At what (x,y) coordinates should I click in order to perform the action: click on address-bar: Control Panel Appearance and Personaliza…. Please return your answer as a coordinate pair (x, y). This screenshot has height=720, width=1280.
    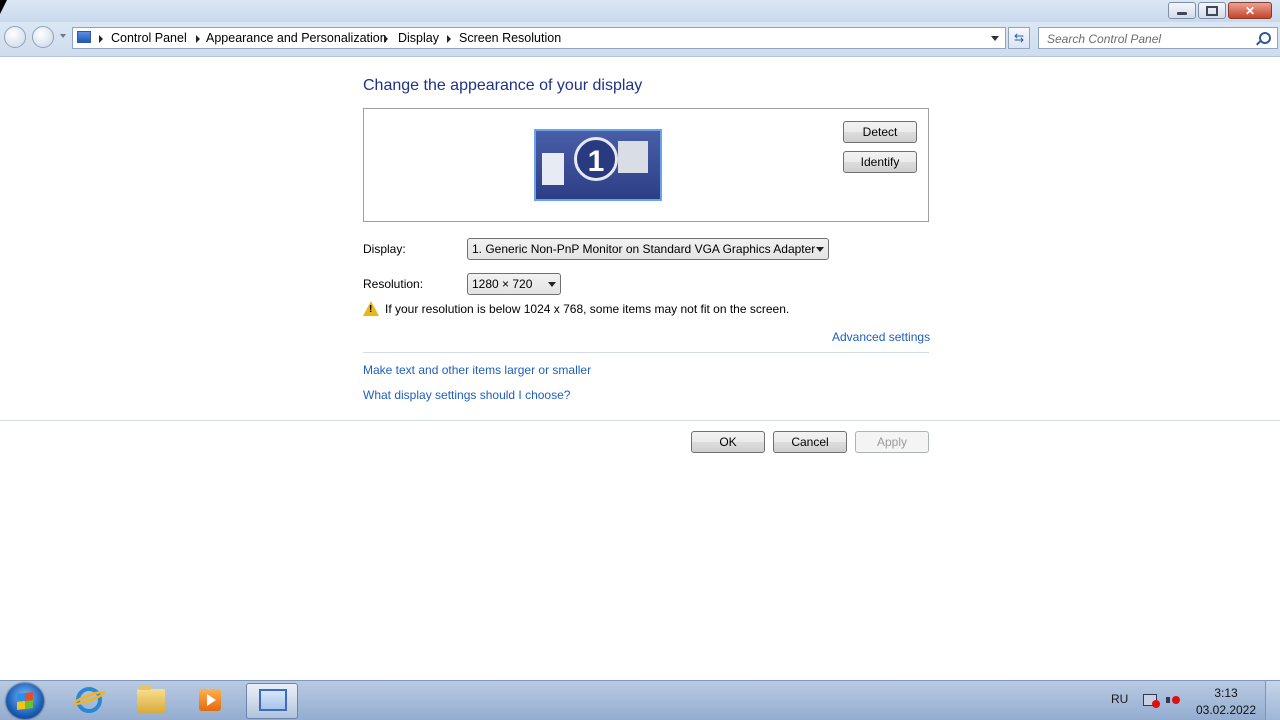
    Looking at the image, I should click on (539, 38).